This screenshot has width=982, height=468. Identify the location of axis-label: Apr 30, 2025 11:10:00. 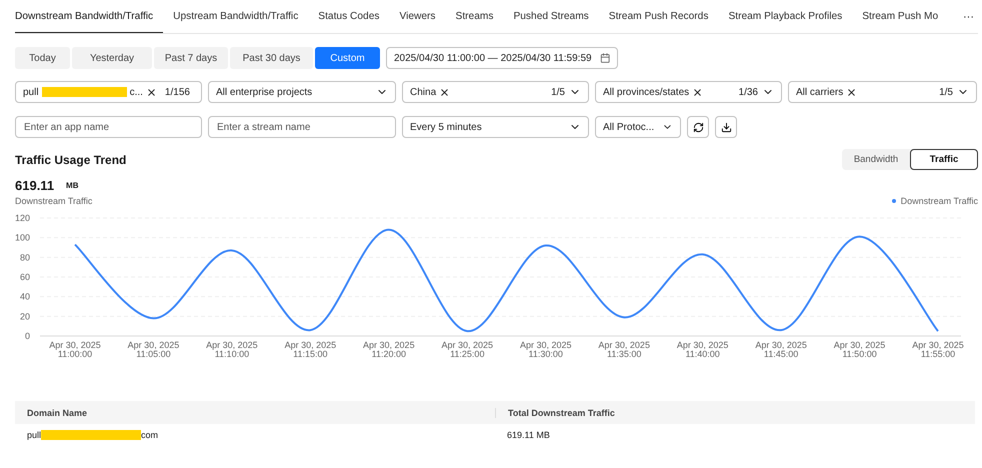
(232, 349).